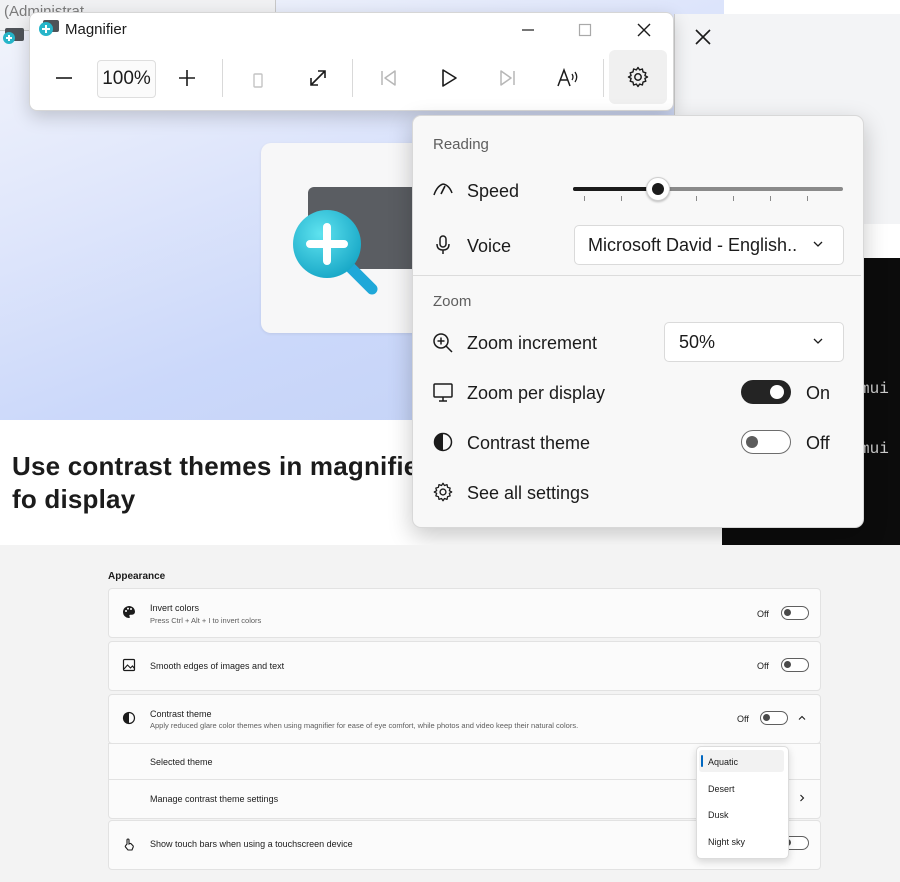 This screenshot has height=882, width=900. What do you see at coordinates (763, 666) in the screenshot?
I see `smooth-edges-state: Off` at bounding box center [763, 666].